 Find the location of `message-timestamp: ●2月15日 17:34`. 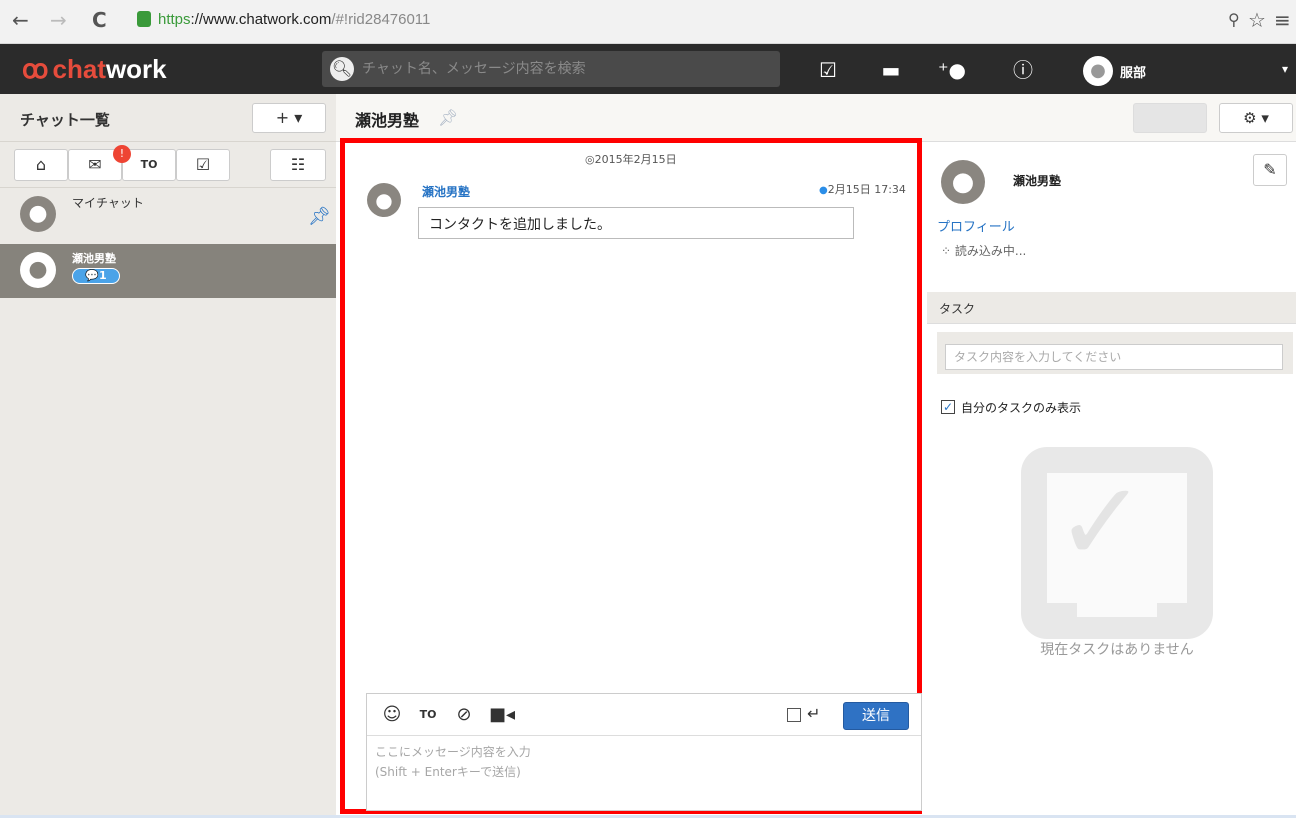

message-timestamp: ●2月15日 17:34 is located at coordinates (862, 189).